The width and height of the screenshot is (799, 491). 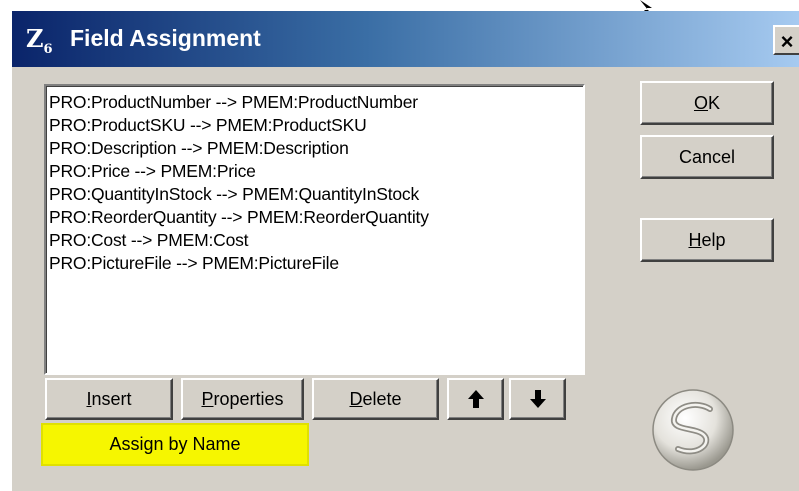 I want to click on list-item: PRO:Cost --> PMEM:Cost, so click(x=316, y=240).